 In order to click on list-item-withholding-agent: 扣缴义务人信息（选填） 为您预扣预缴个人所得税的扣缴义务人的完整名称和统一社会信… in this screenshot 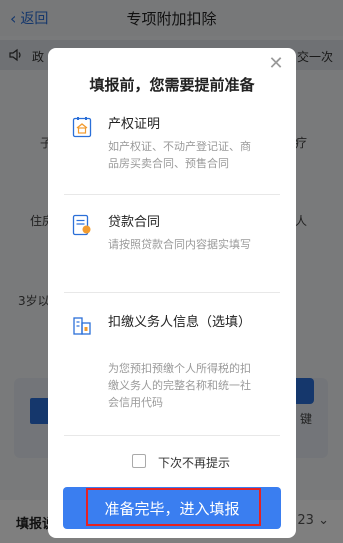, I will do `click(178, 367)`.